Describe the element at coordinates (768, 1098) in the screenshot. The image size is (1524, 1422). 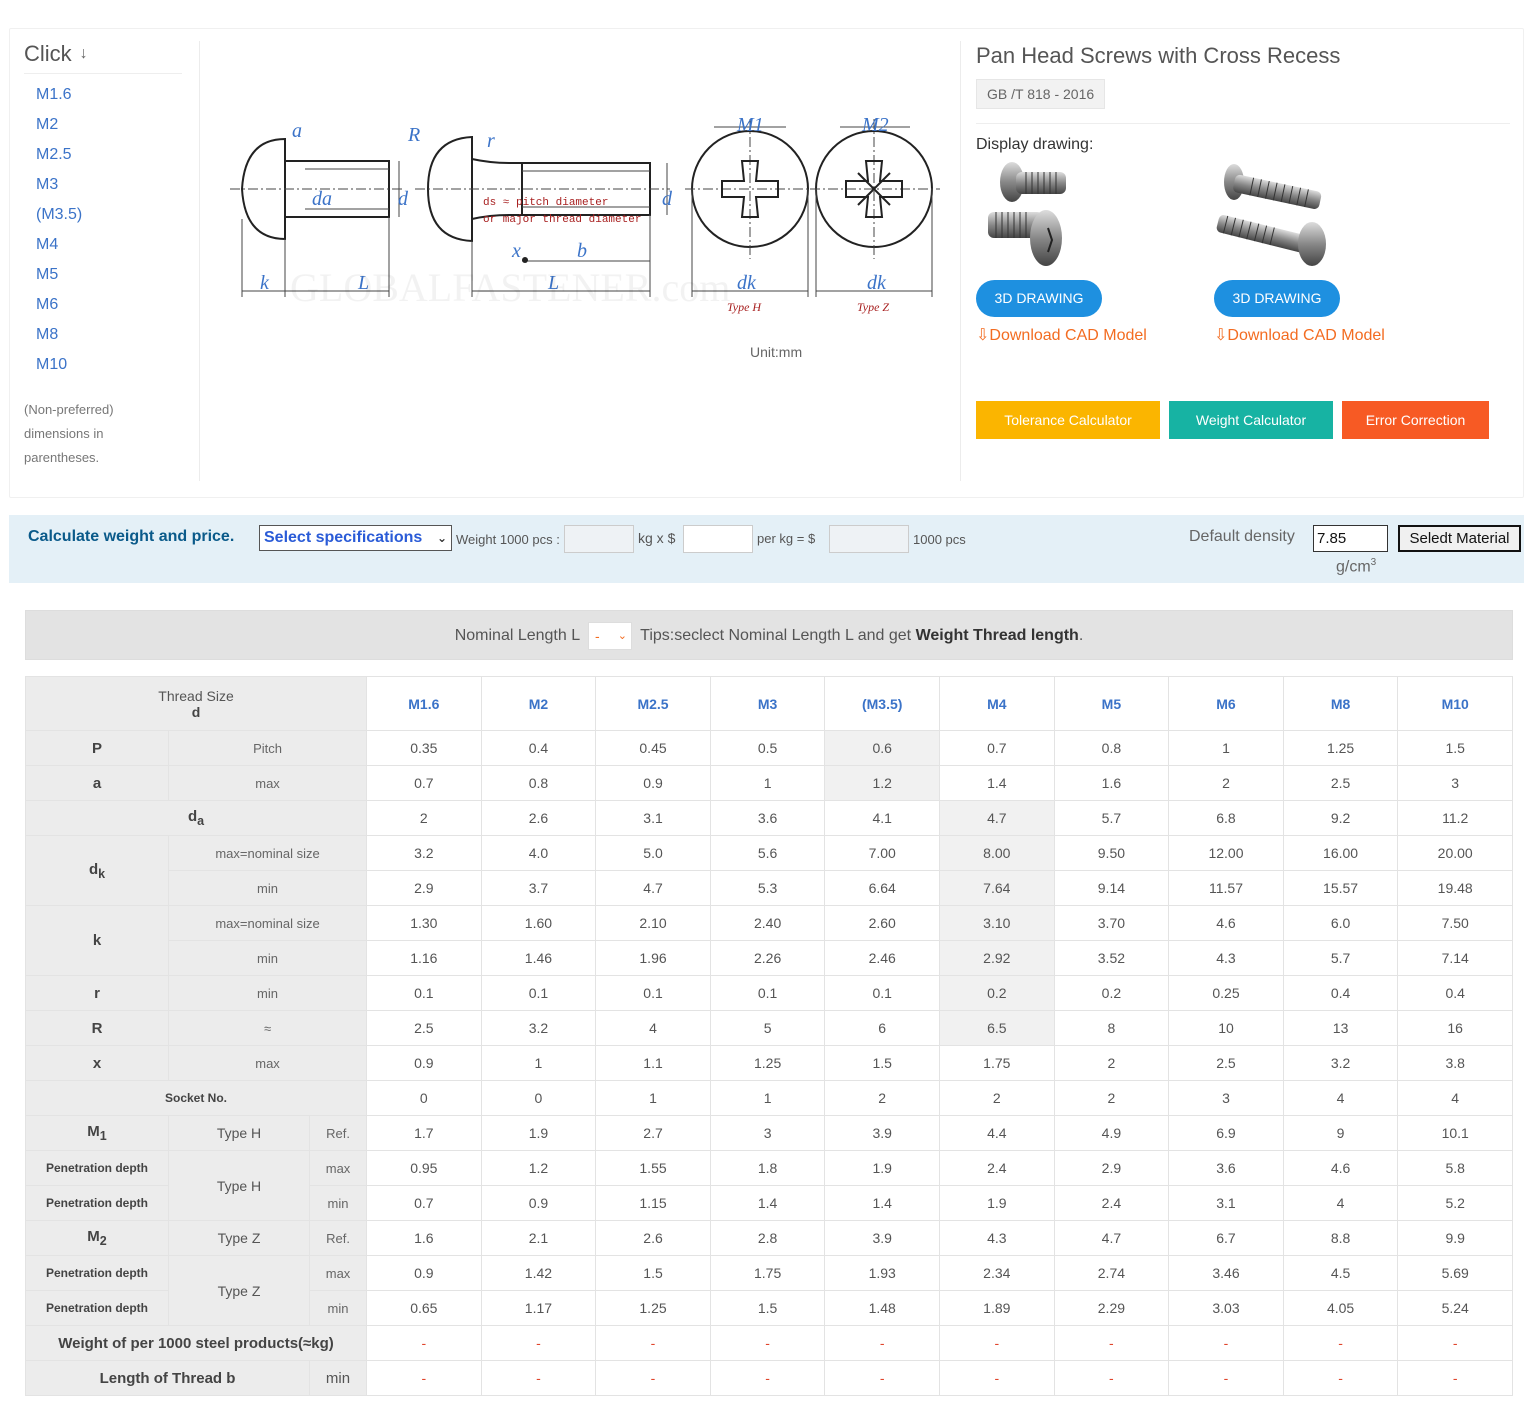
I see `table-row: Socket No. 0011222344` at that location.